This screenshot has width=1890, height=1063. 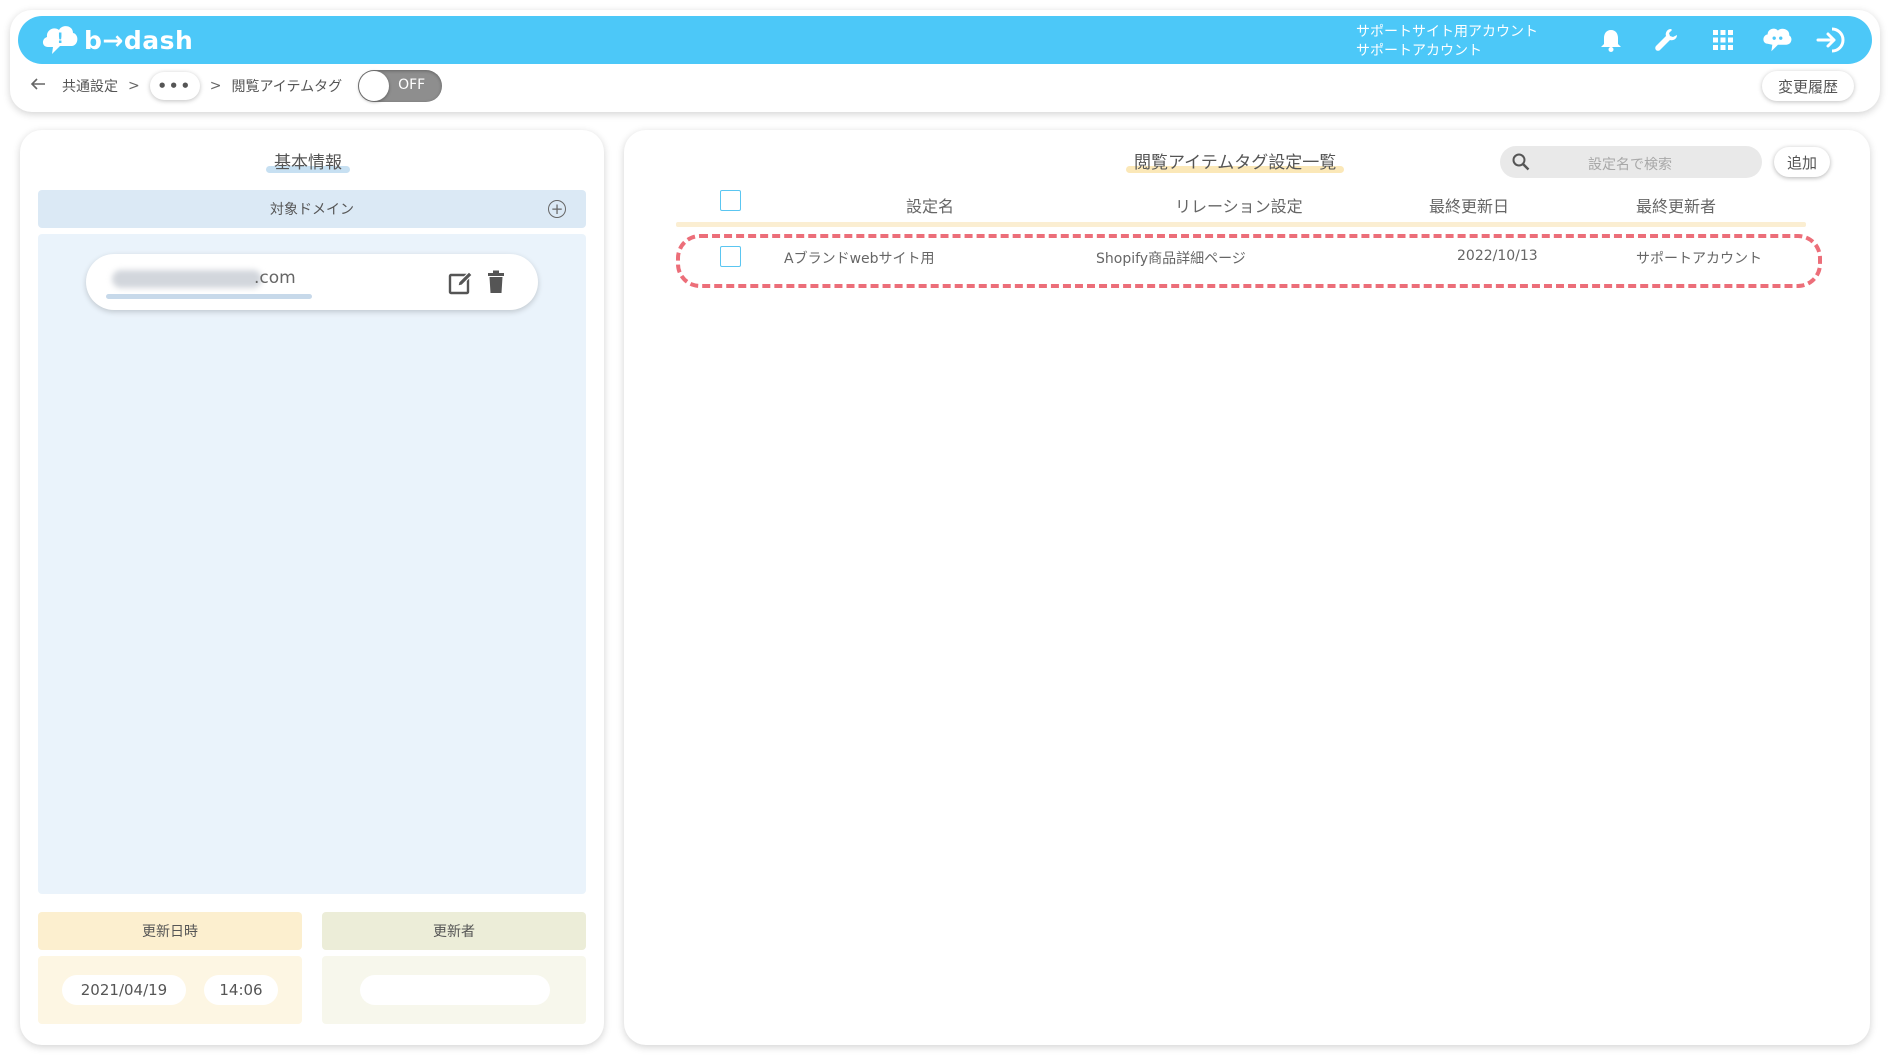 What do you see at coordinates (124, 990) in the screenshot?
I see `updated-date: 2021/04/19` at bounding box center [124, 990].